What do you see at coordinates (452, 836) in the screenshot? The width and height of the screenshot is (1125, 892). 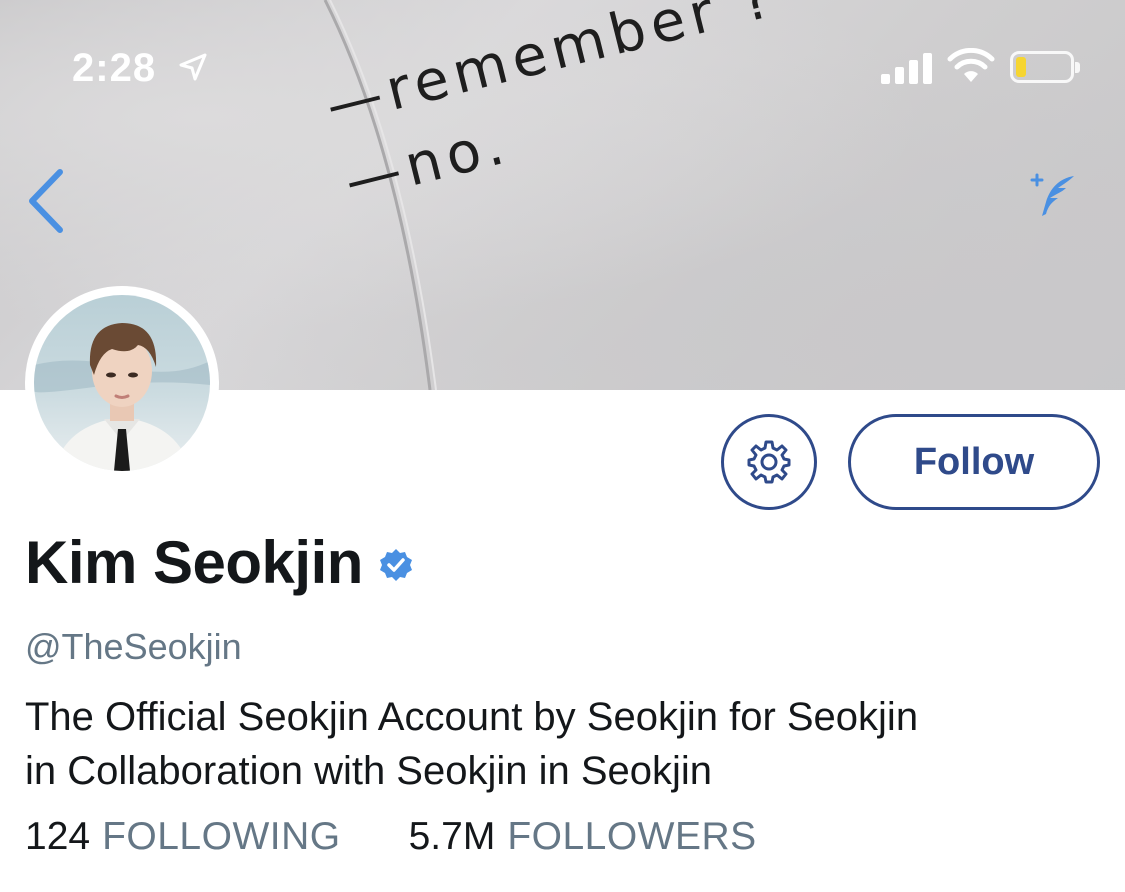 I see `followers-count: 5.7M` at bounding box center [452, 836].